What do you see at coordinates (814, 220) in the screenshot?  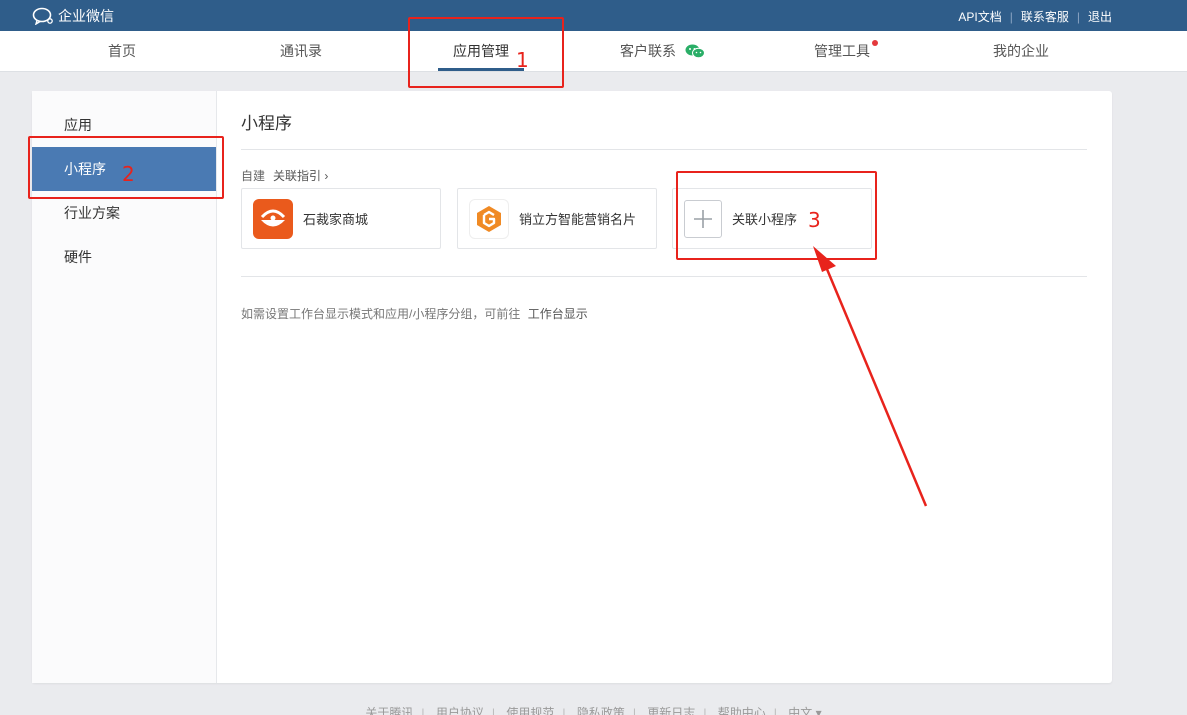 I see `annotation-number-3: 3` at bounding box center [814, 220].